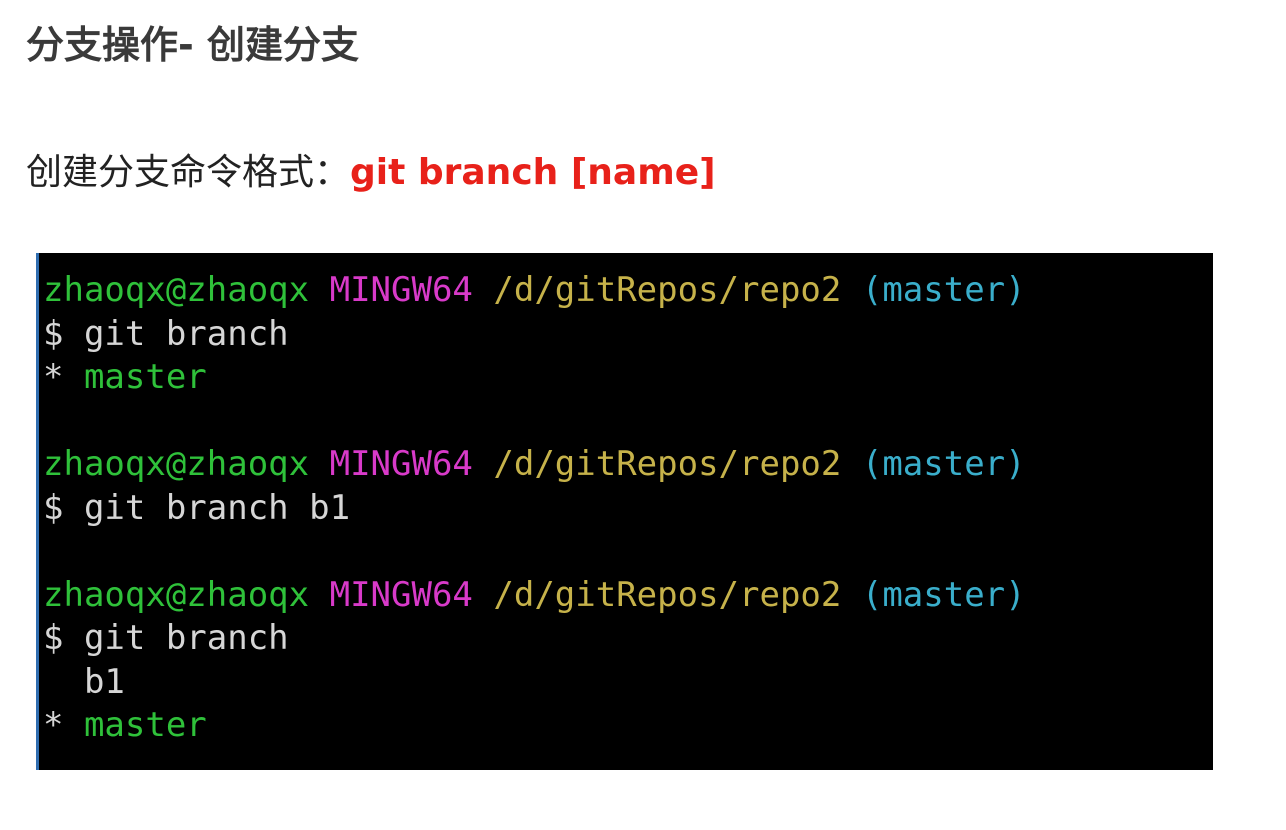  Describe the element at coordinates (193, 45) in the screenshot. I see `page-title: 分支操作- 创建分支` at that location.